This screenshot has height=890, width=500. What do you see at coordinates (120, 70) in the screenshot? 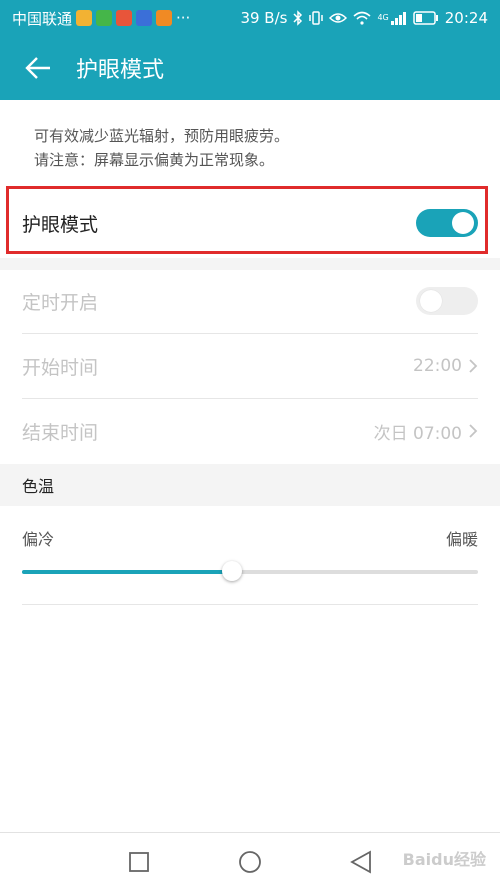
I see `page-title: 护眼模式` at bounding box center [120, 70].